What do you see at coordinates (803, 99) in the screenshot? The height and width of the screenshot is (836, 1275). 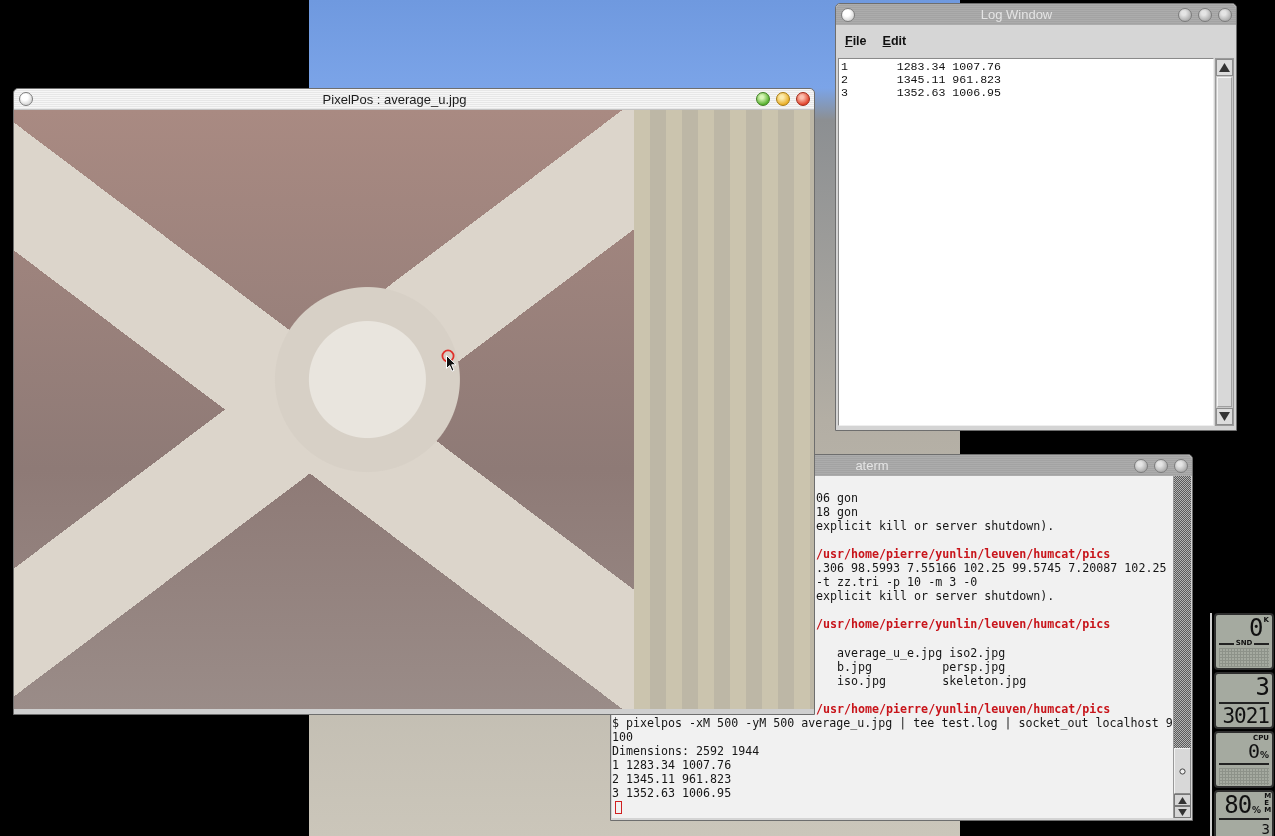 I see `close-button` at bounding box center [803, 99].